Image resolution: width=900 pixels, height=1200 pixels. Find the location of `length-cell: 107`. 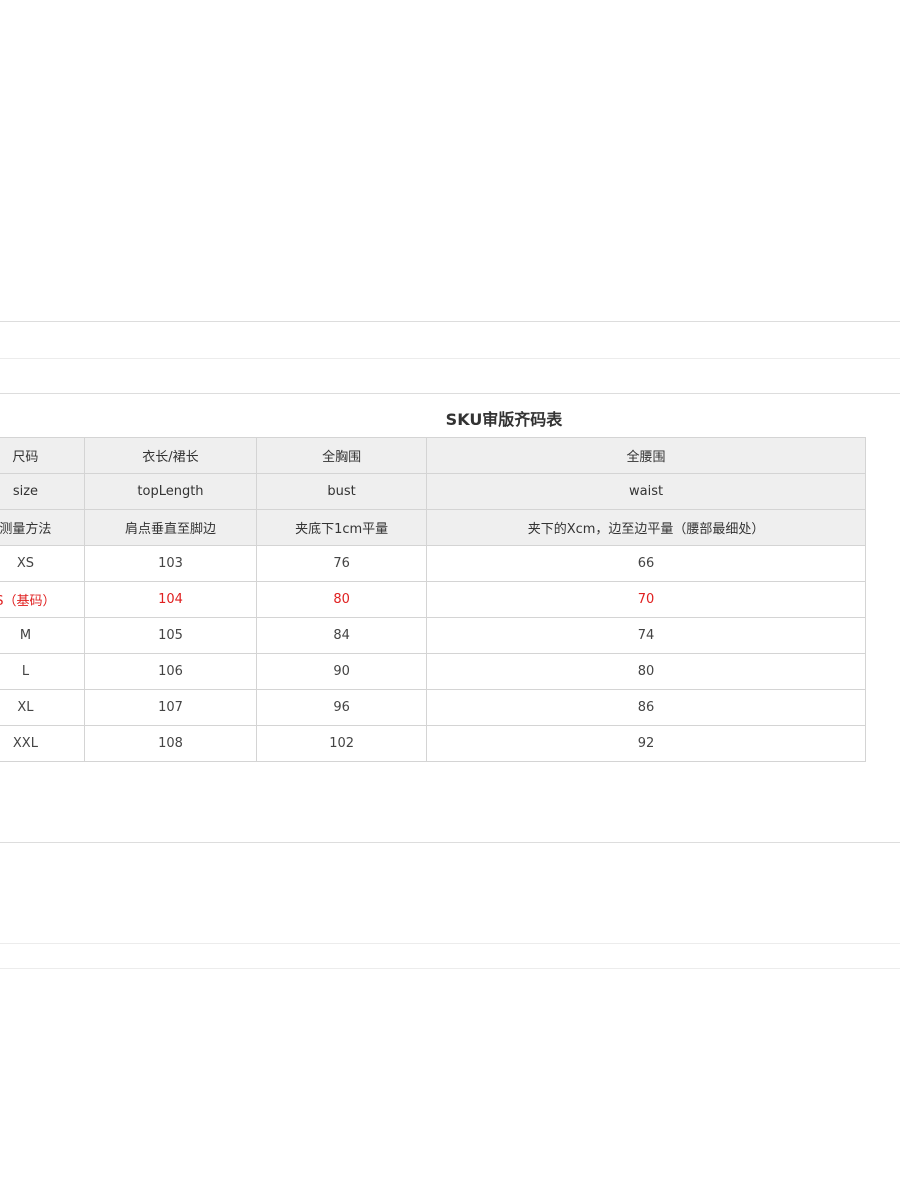

length-cell: 107 is located at coordinates (170, 707).